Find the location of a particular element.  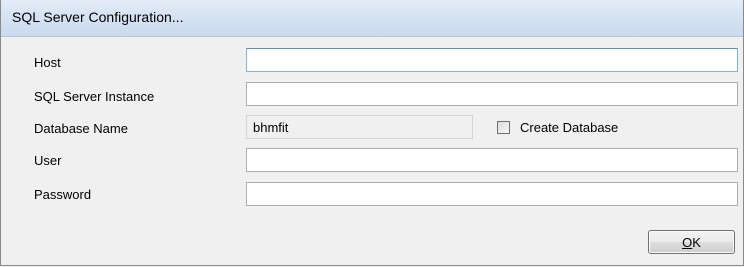

user-label: User is located at coordinates (48, 160).